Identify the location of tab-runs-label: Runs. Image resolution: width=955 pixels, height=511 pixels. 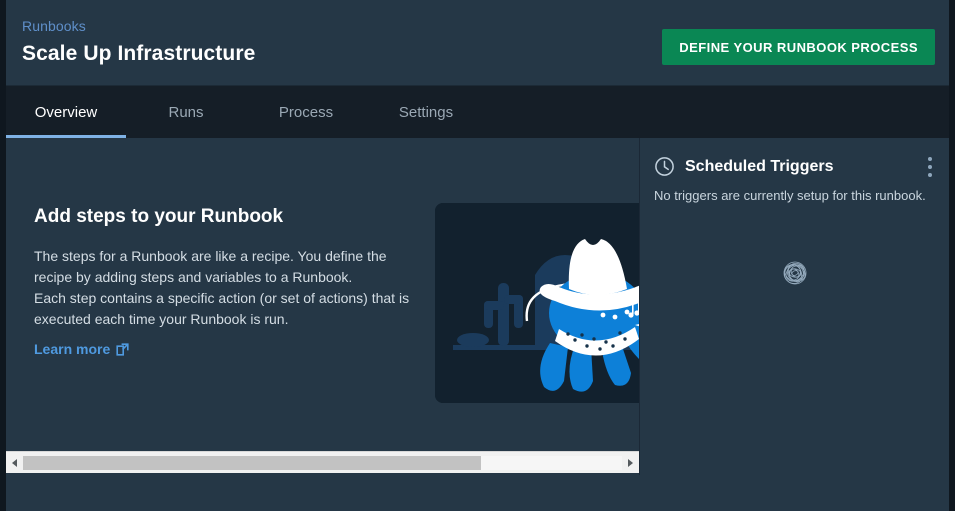
(186, 112).